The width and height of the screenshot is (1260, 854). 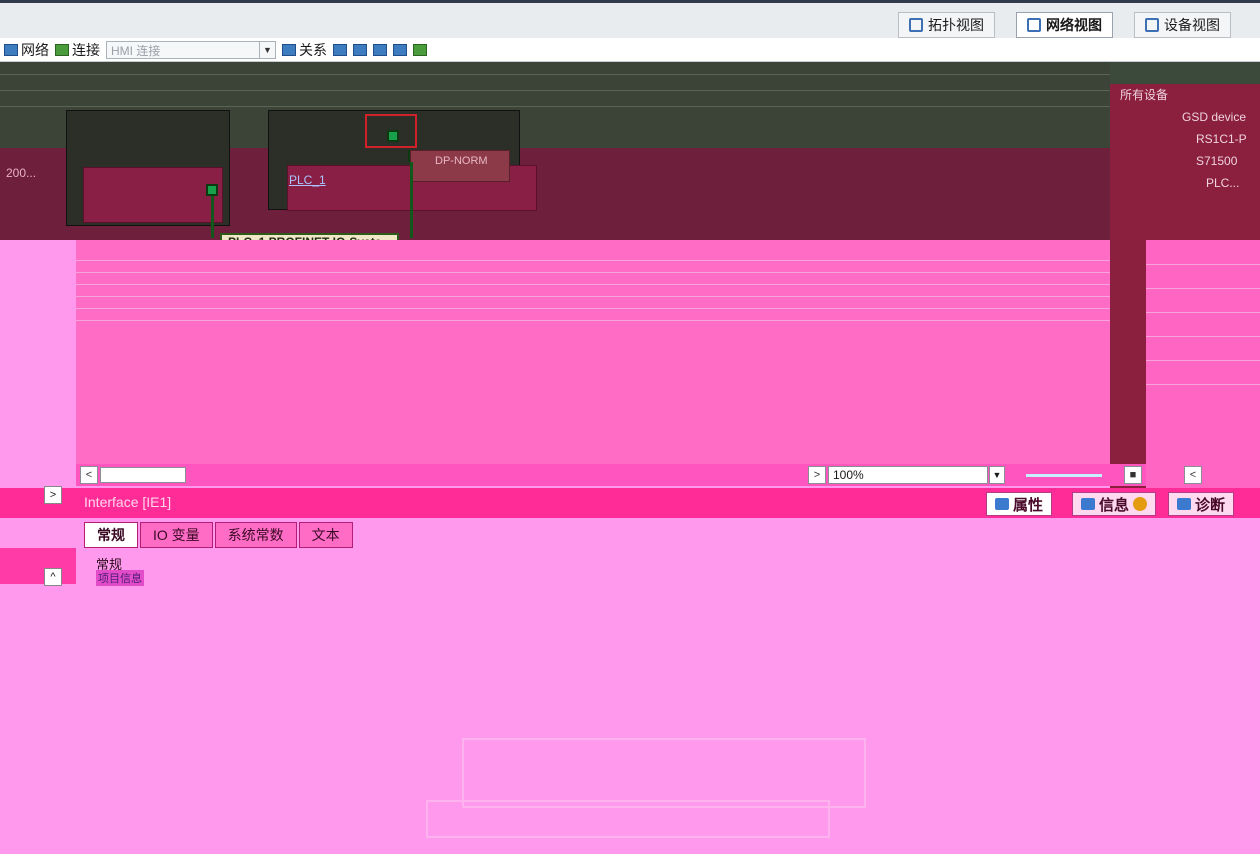 I want to click on device-icon, so click(x=1152, y=25).